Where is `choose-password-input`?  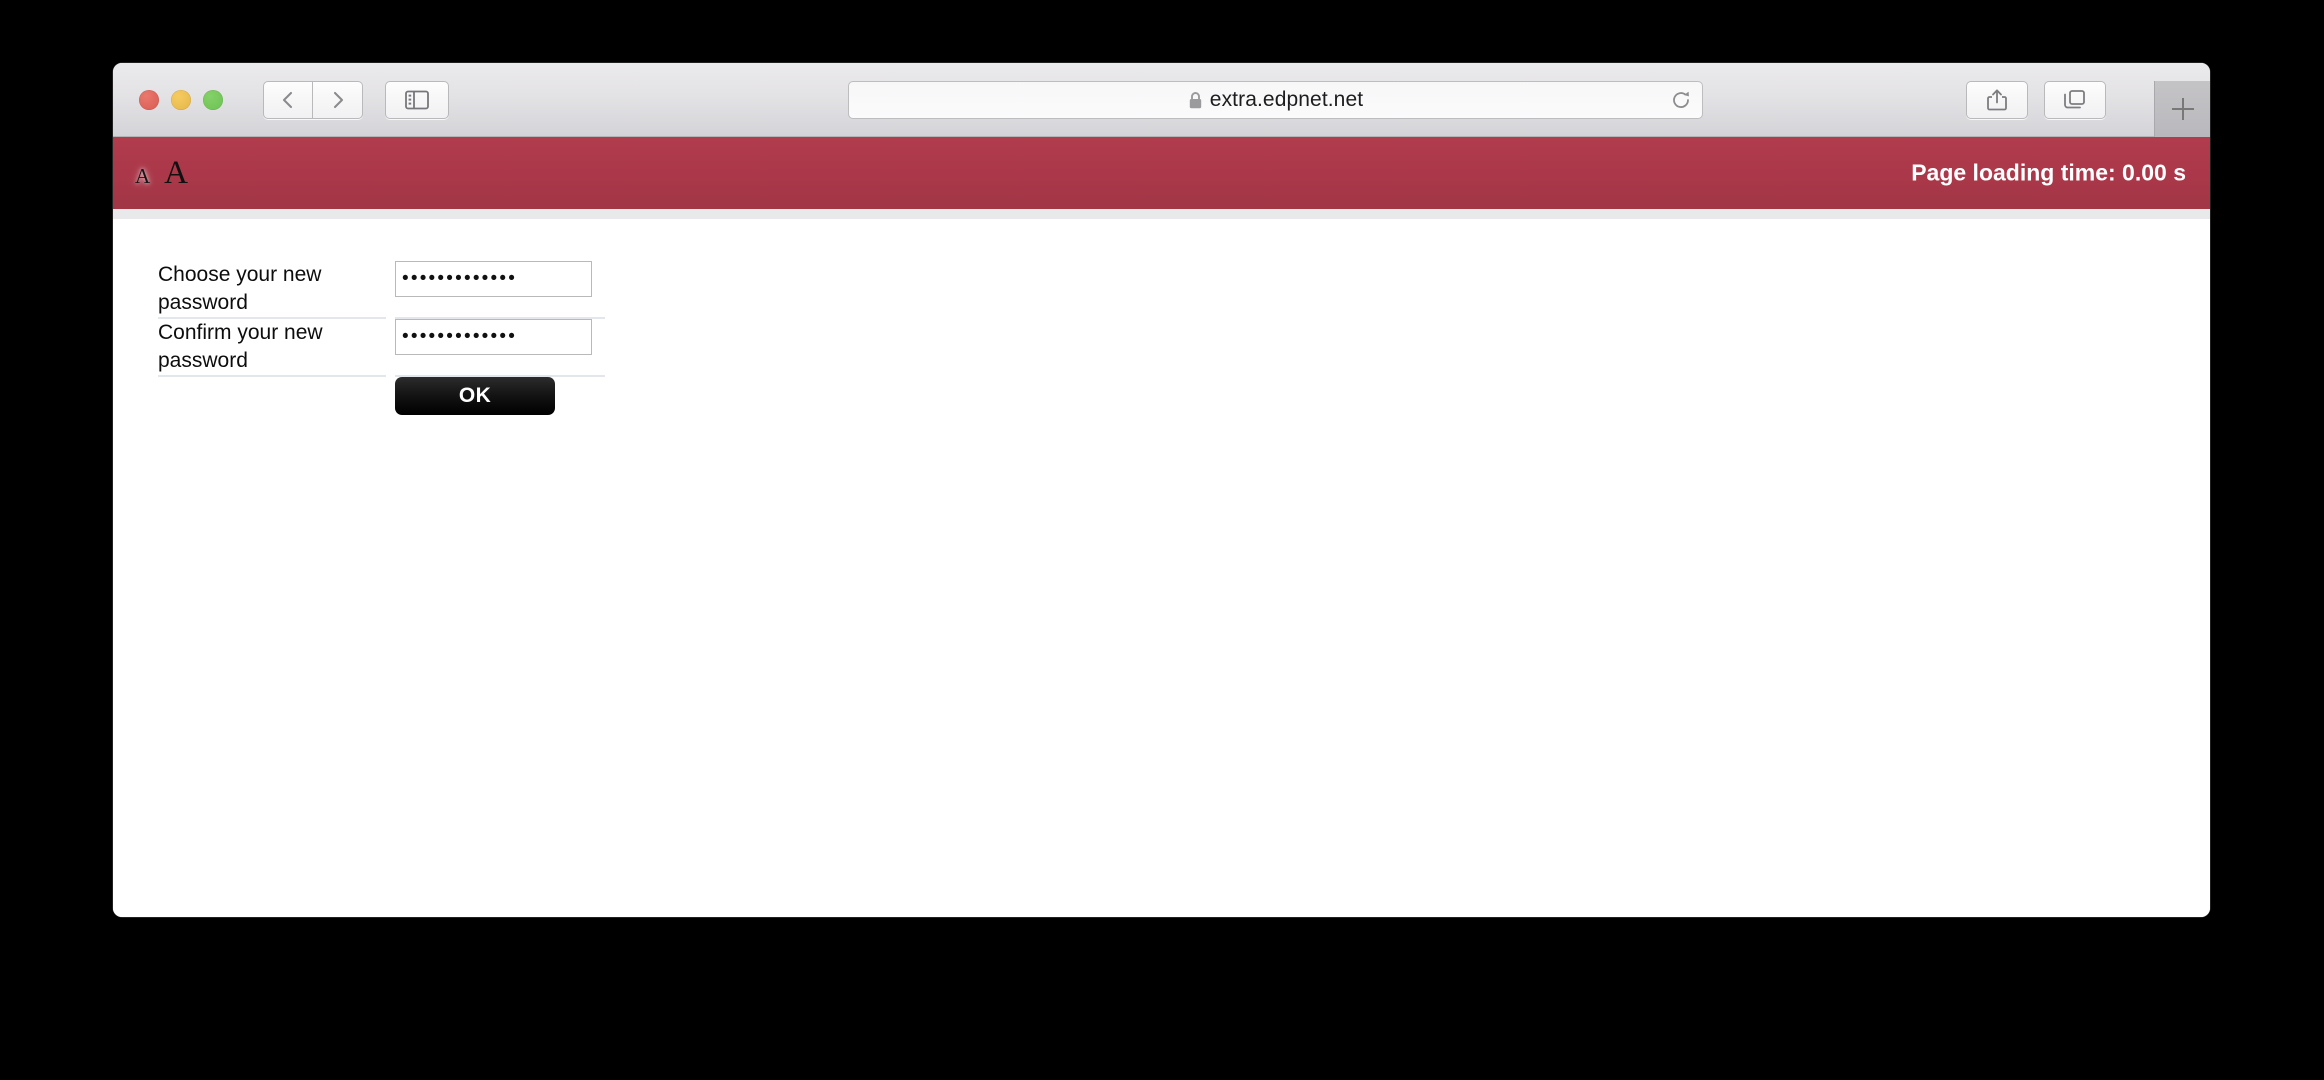
choose-password-input is located at coordinates (493, 279).